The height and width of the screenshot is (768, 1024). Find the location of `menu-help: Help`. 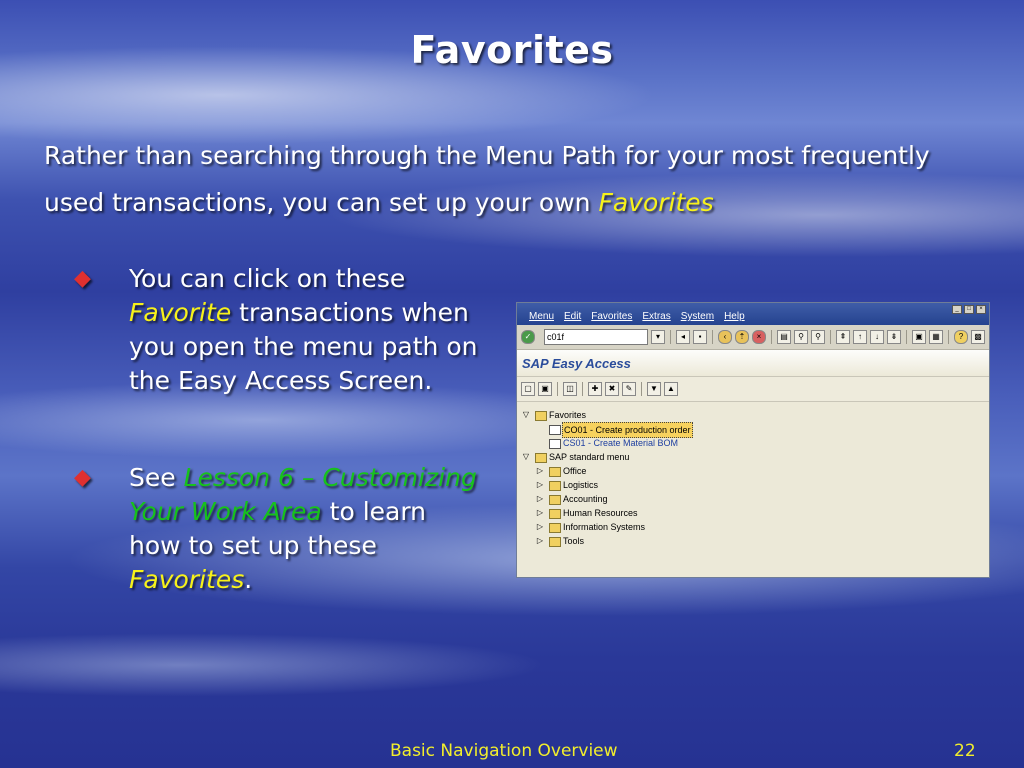

menu-help: Help is located at coordinates (734, 316).